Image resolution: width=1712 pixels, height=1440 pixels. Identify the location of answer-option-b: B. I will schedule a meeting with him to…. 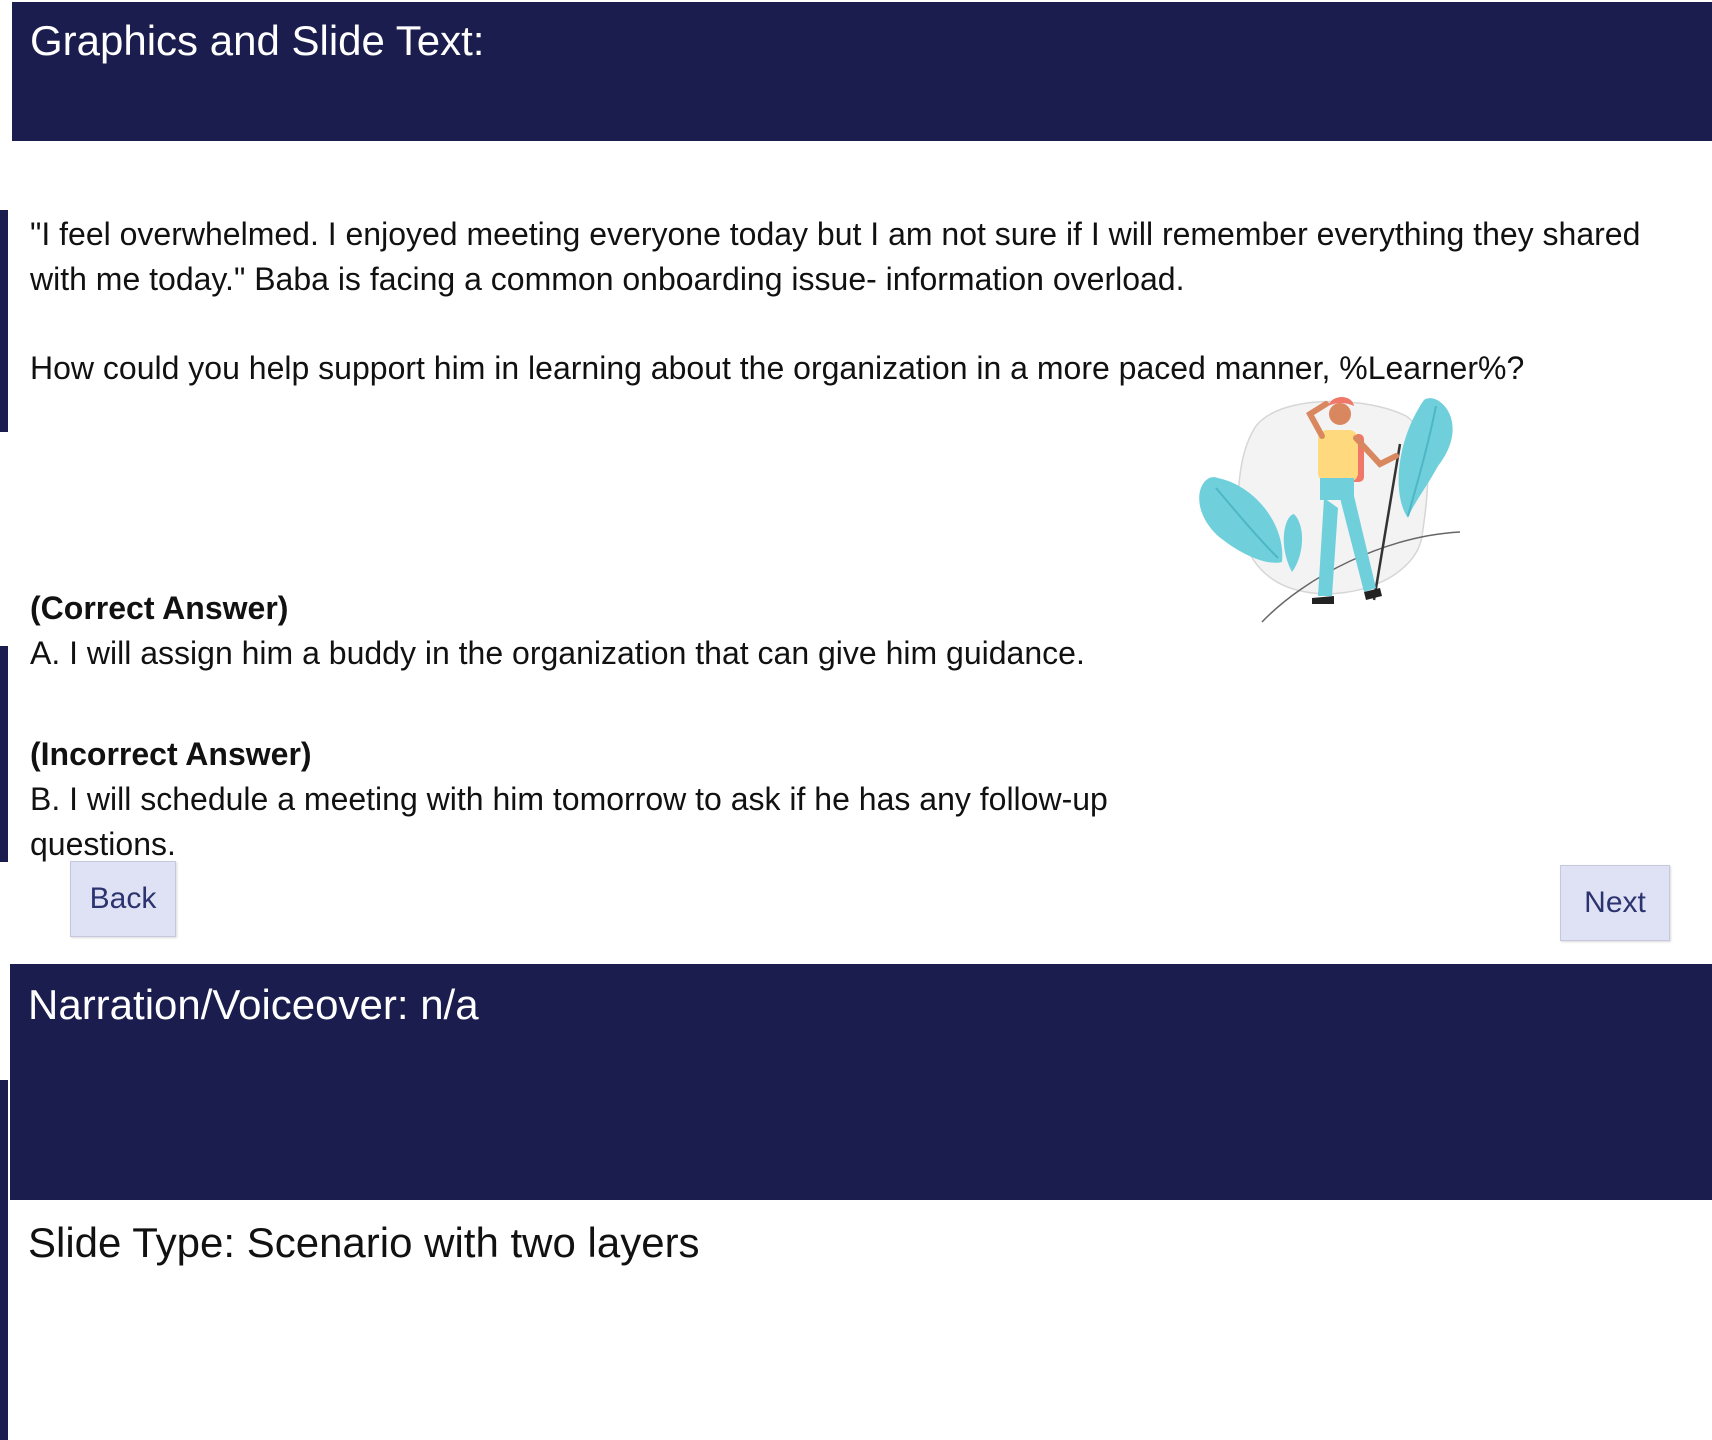
(569, 821).